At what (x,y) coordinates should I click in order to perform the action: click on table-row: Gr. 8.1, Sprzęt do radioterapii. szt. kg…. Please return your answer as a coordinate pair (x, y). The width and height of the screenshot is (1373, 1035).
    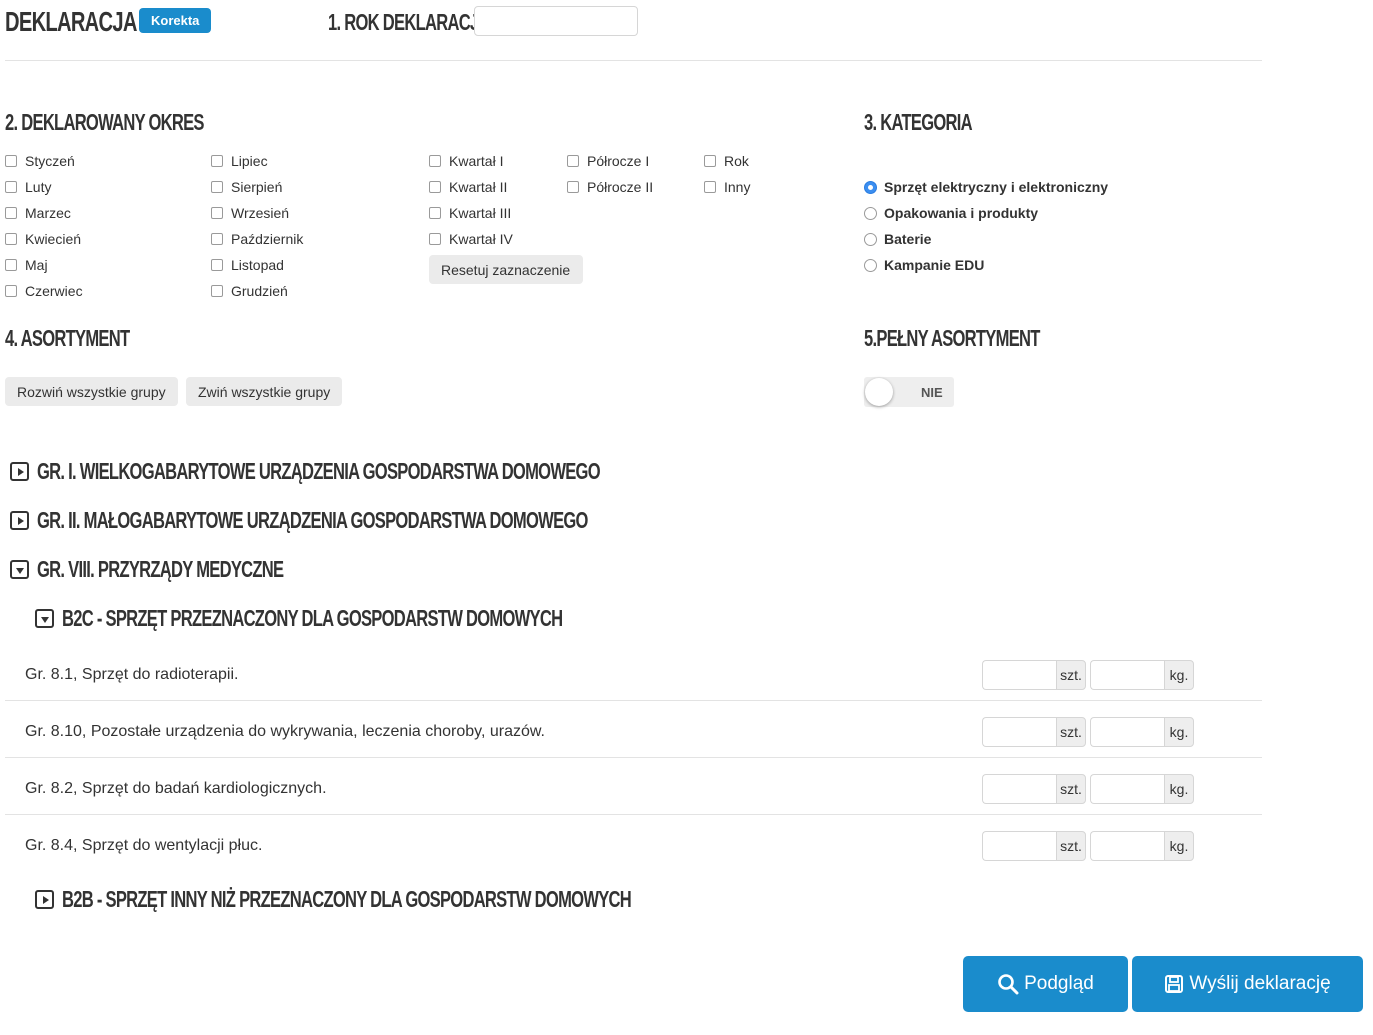
    Looking at the image, I should click on (633, 674).